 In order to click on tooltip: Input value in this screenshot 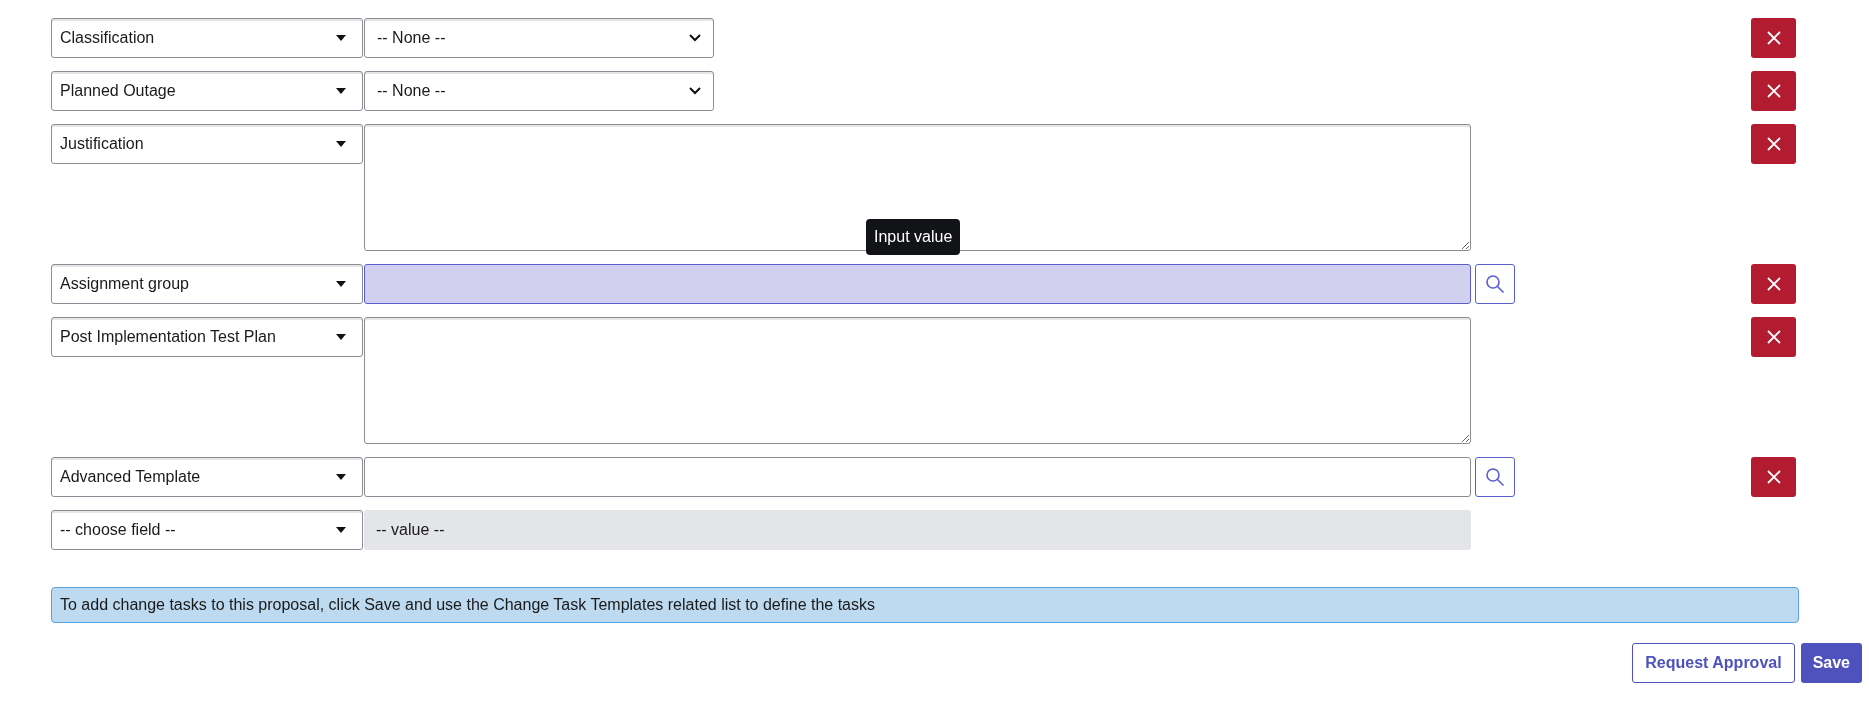, I will do `click(913, 237)`.